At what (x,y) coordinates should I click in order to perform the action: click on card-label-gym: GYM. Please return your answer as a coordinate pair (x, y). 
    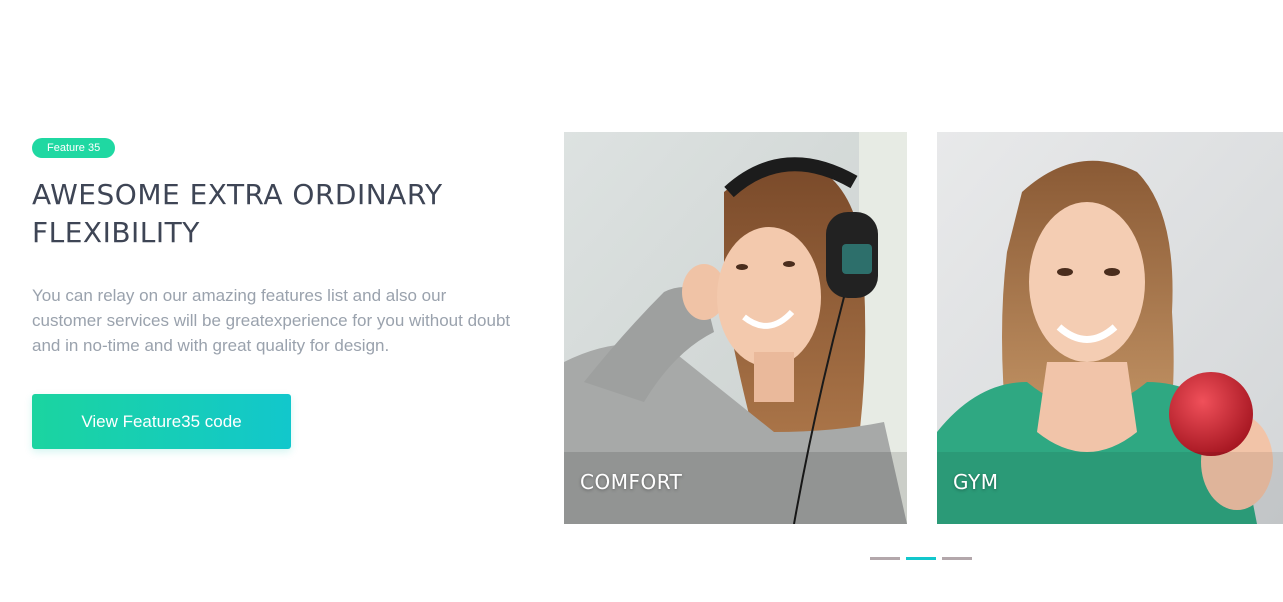
    Looking at the image, I should click on (976, 482).